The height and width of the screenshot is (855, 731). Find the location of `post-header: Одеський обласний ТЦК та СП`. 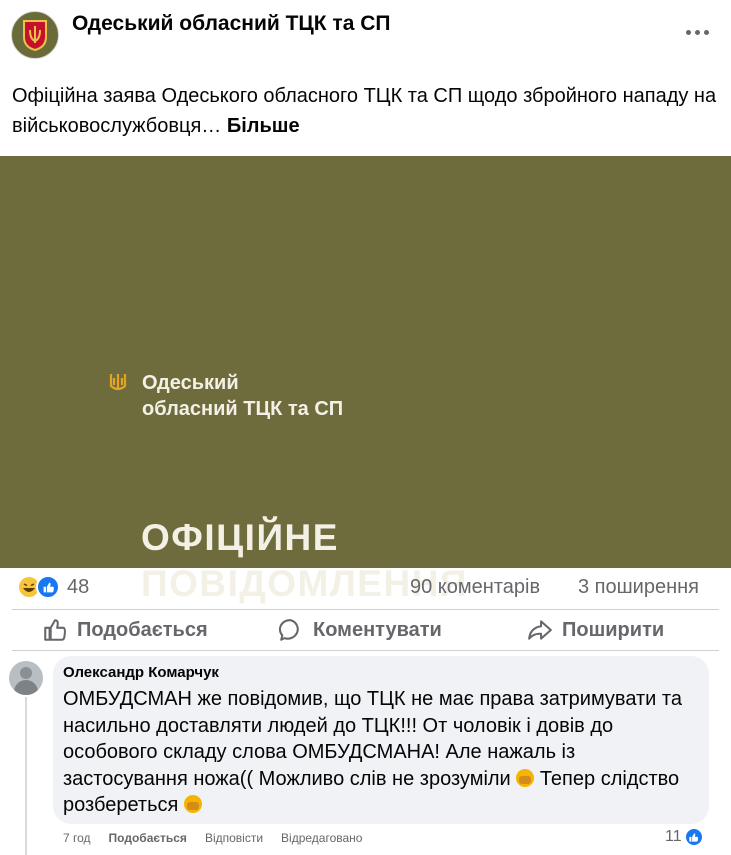

post-header: Одеський обласний ТЦК та СП is located at coordinates (365, 35).